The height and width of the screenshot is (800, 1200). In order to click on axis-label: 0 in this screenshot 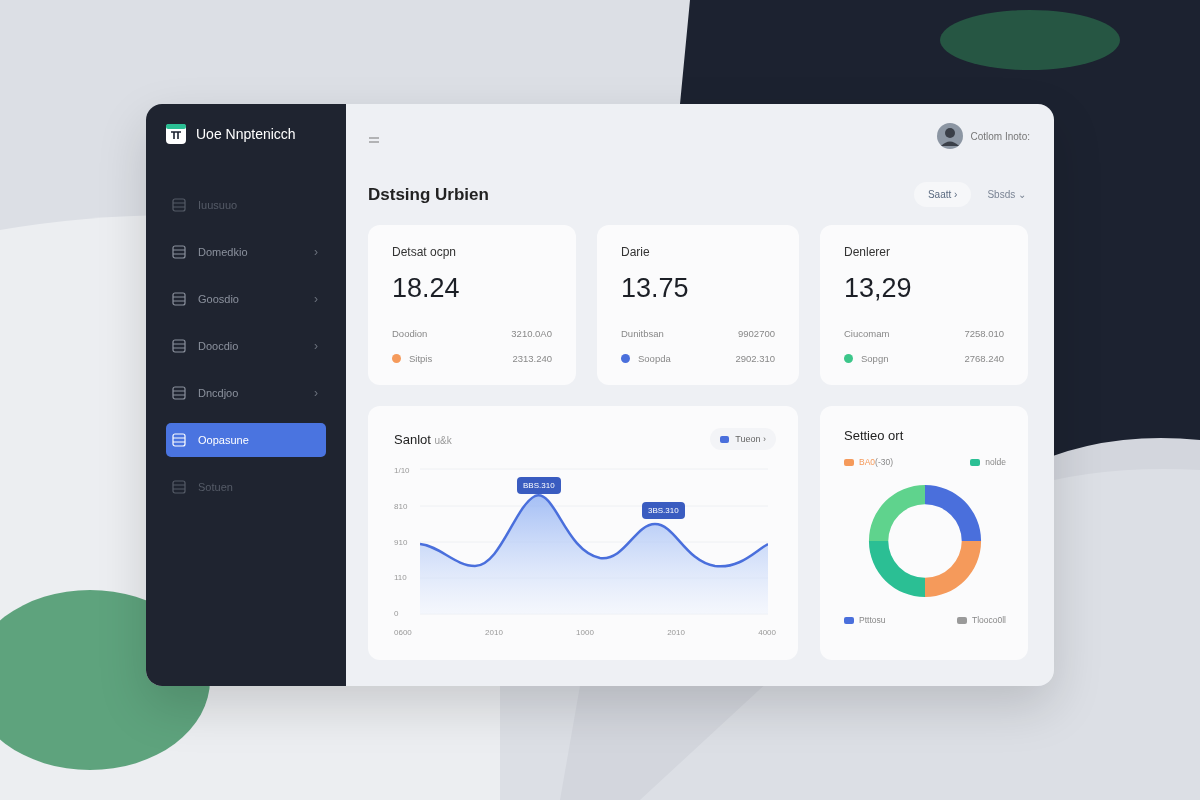, I will do `click(397, 613)`.